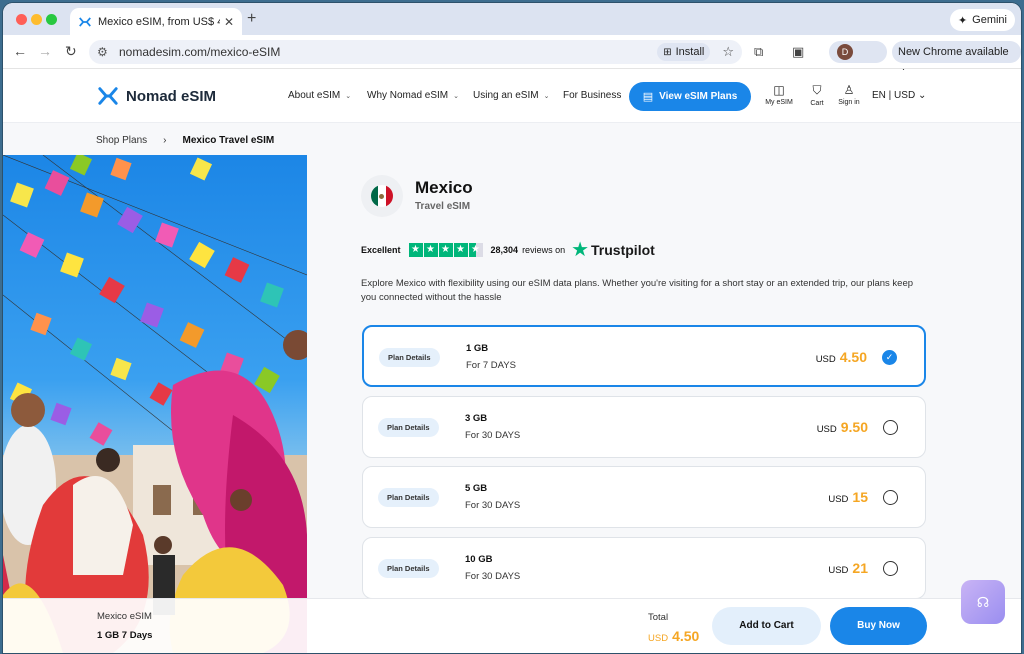 Image resolution: width=1024 pixels, height=654 pixels. I want to click on plan-option-5gb: Plan Details 5 GB For 30 DAYS USD 15, so click(644, 497).